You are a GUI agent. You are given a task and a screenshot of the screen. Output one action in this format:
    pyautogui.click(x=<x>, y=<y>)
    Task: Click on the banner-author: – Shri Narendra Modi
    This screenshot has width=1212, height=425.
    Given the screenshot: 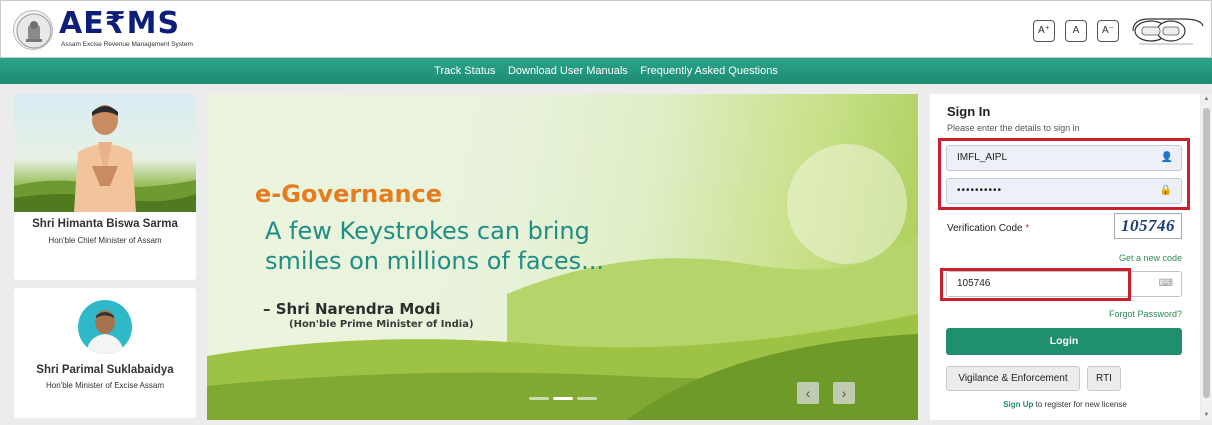 What is the action you would take?
    pyautogui.click(x=352, y=309)
    